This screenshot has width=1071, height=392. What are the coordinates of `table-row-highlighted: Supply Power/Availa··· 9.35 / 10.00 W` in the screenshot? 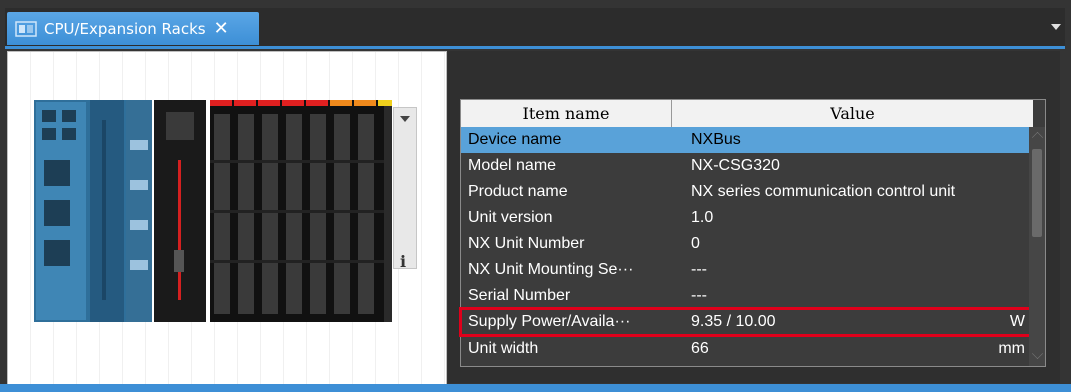 It's located at (746, 322).